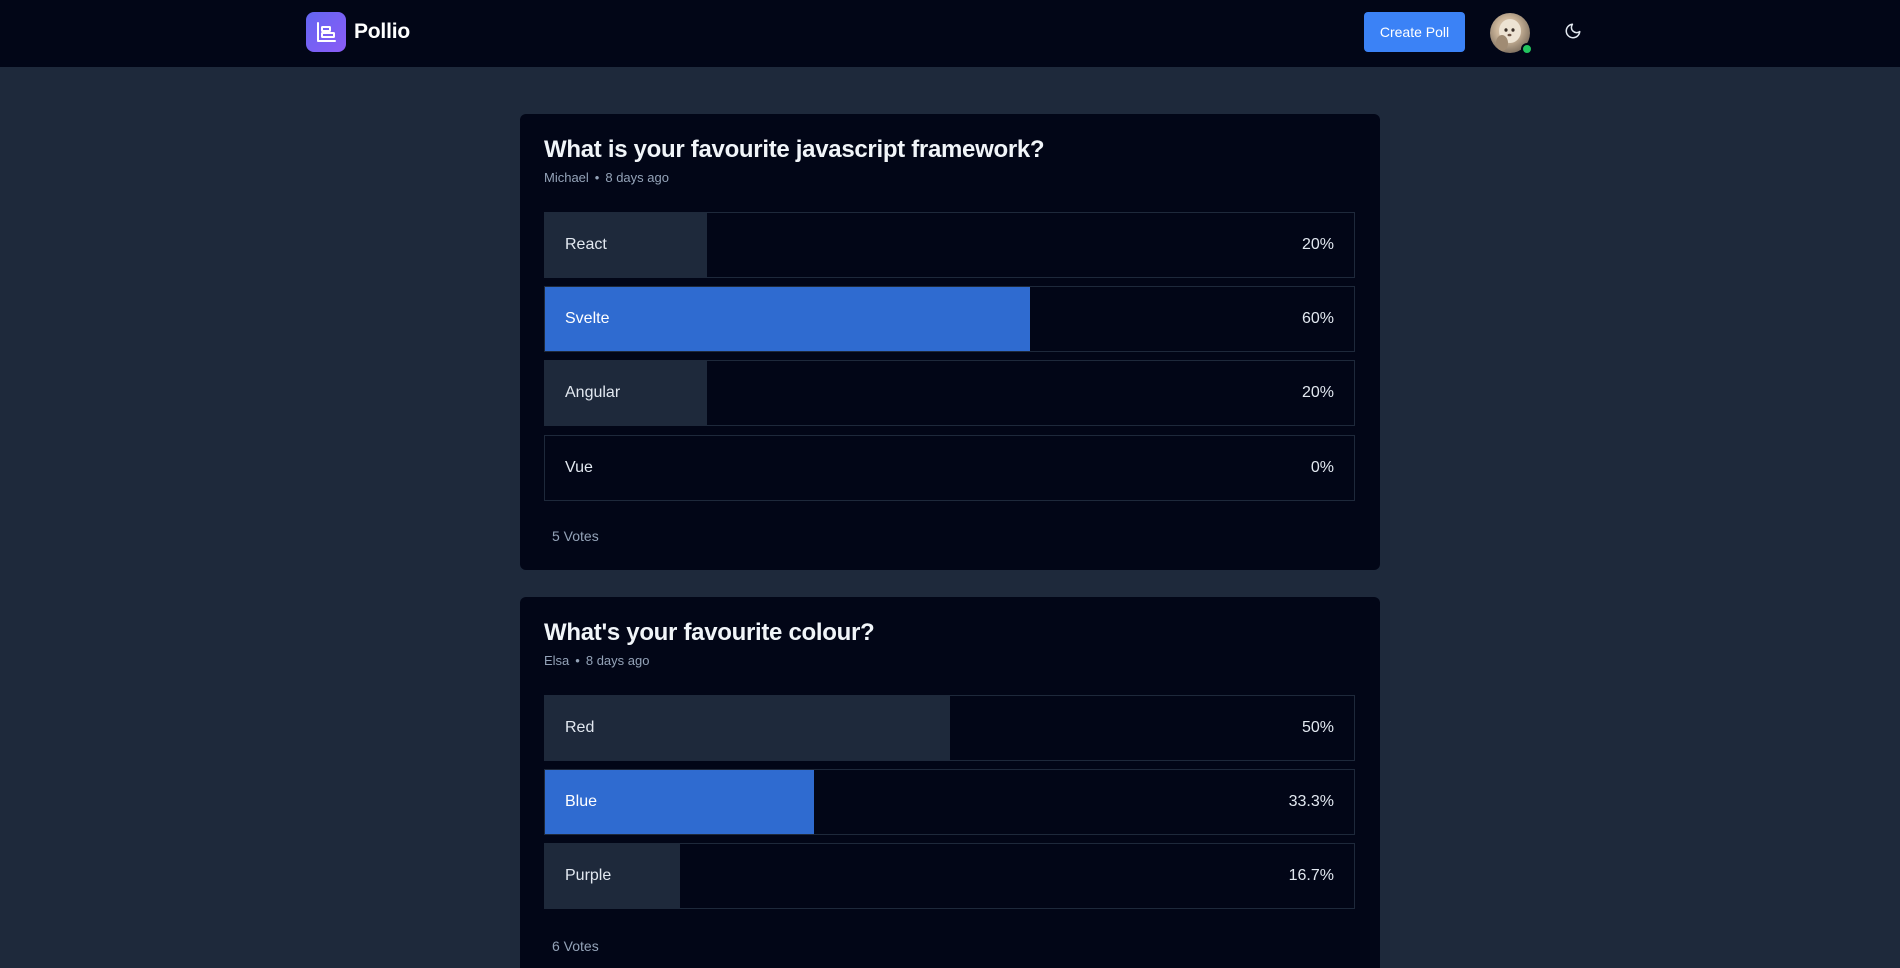  What do you see at coordinates (579, 467) in the screenshot?
I see `option-label: Vue` at bounding box center [579, 467].